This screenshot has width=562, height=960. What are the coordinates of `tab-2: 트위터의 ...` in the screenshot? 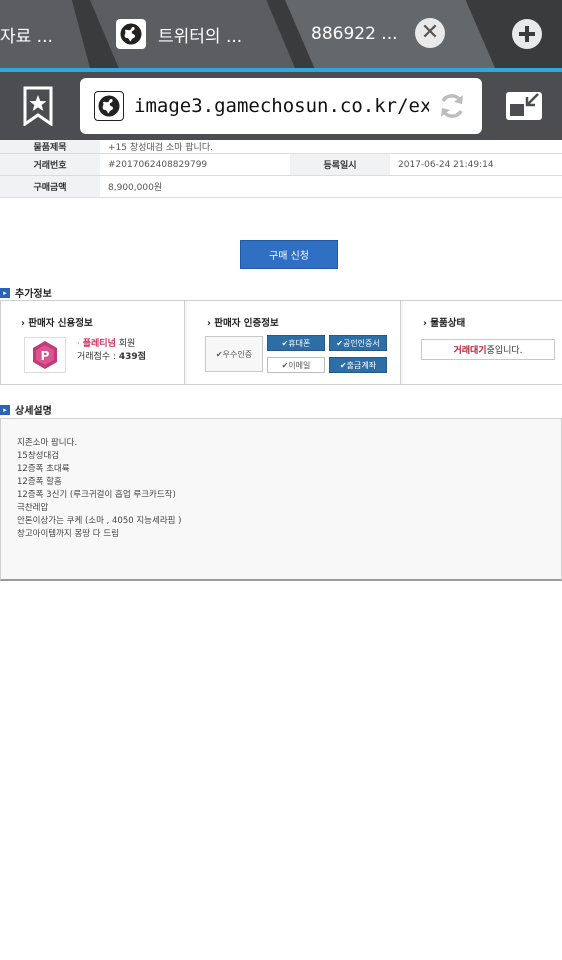 It's located at (192, 34).